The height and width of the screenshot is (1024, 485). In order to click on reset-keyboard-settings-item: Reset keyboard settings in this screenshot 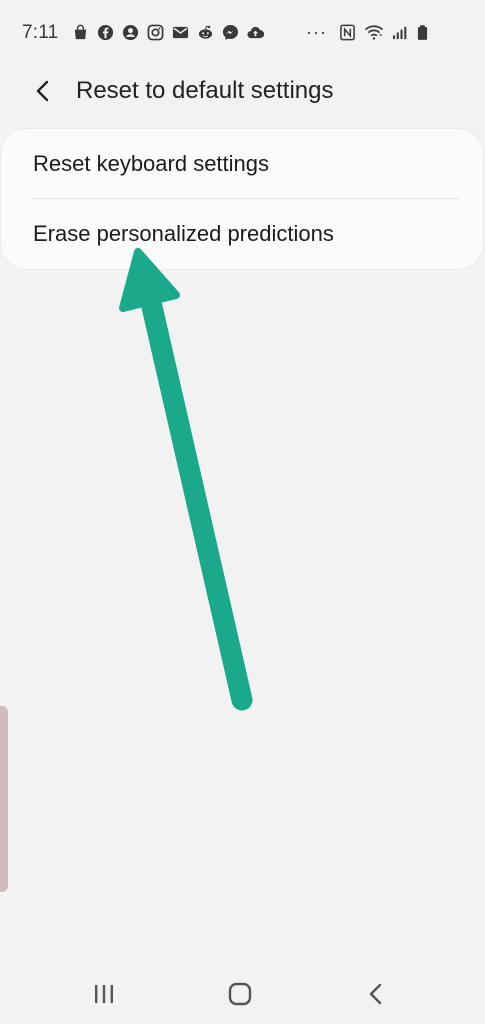, I will do `click(242, 164)`.